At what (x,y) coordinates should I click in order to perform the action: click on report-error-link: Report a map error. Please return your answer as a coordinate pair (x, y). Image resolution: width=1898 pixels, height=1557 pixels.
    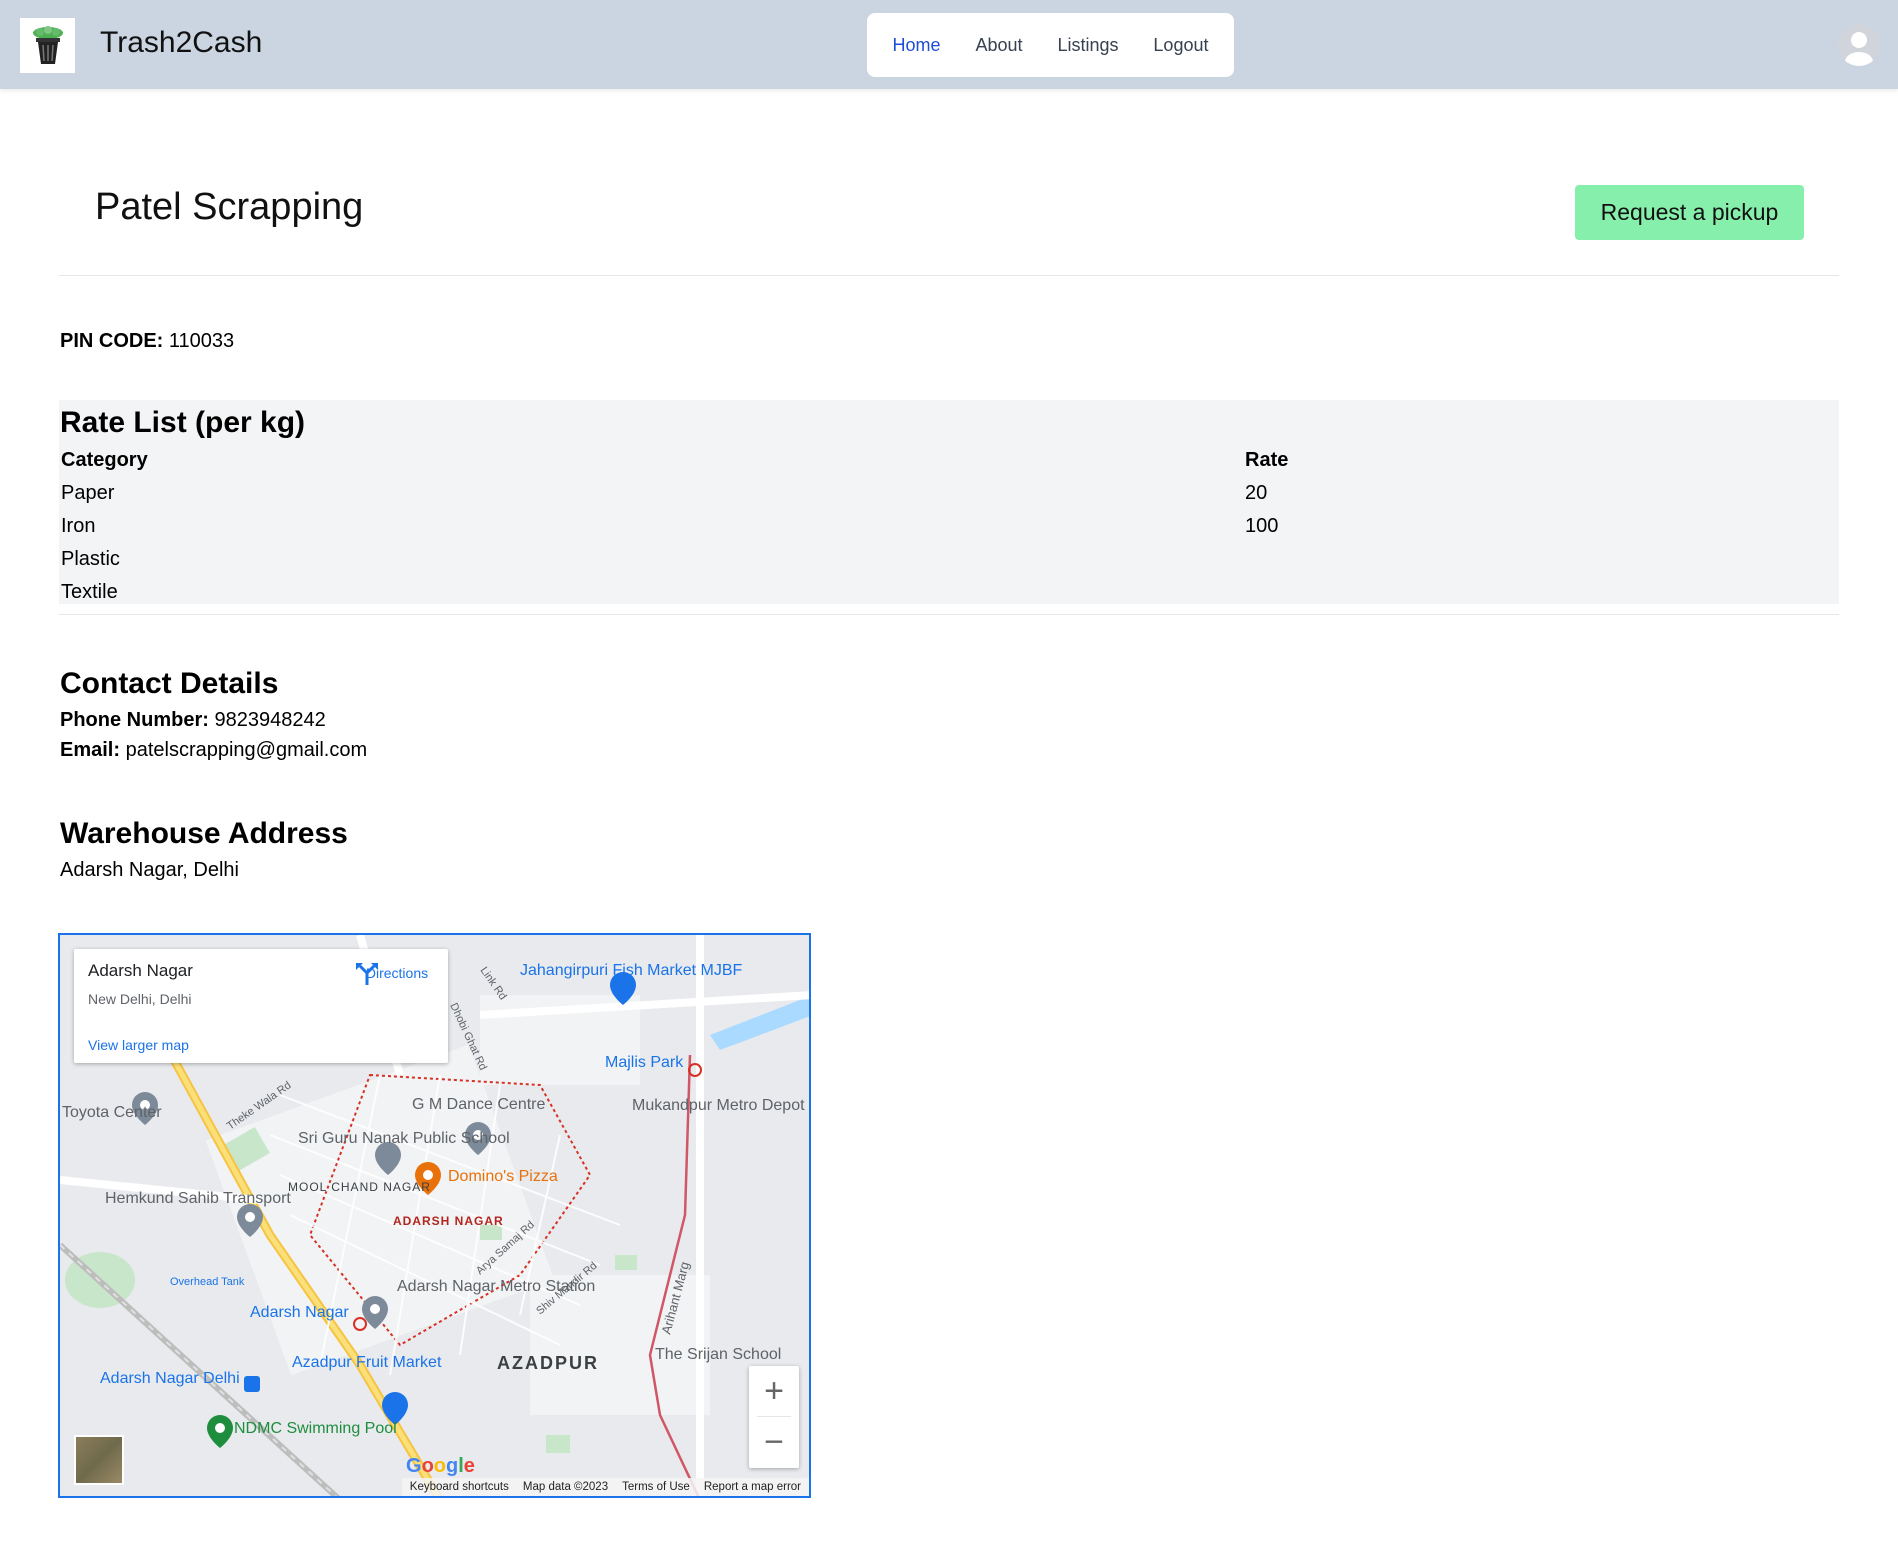
    Looking at the image, I should click on (752, 1487).